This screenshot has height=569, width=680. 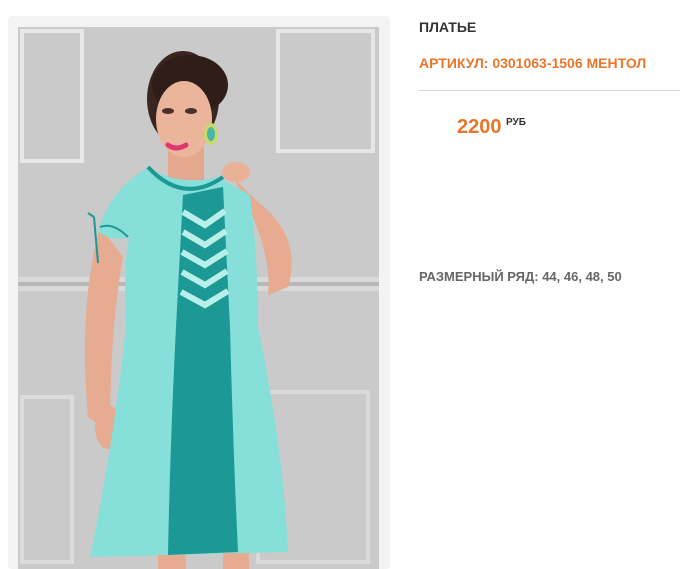 What do you see at coordinates (520, 276) in the screenshot?
I see `size-range: РАЗМЕРНЫЙ РЯД: 44, 46, 48, 50` at bounding box center [520, 276].